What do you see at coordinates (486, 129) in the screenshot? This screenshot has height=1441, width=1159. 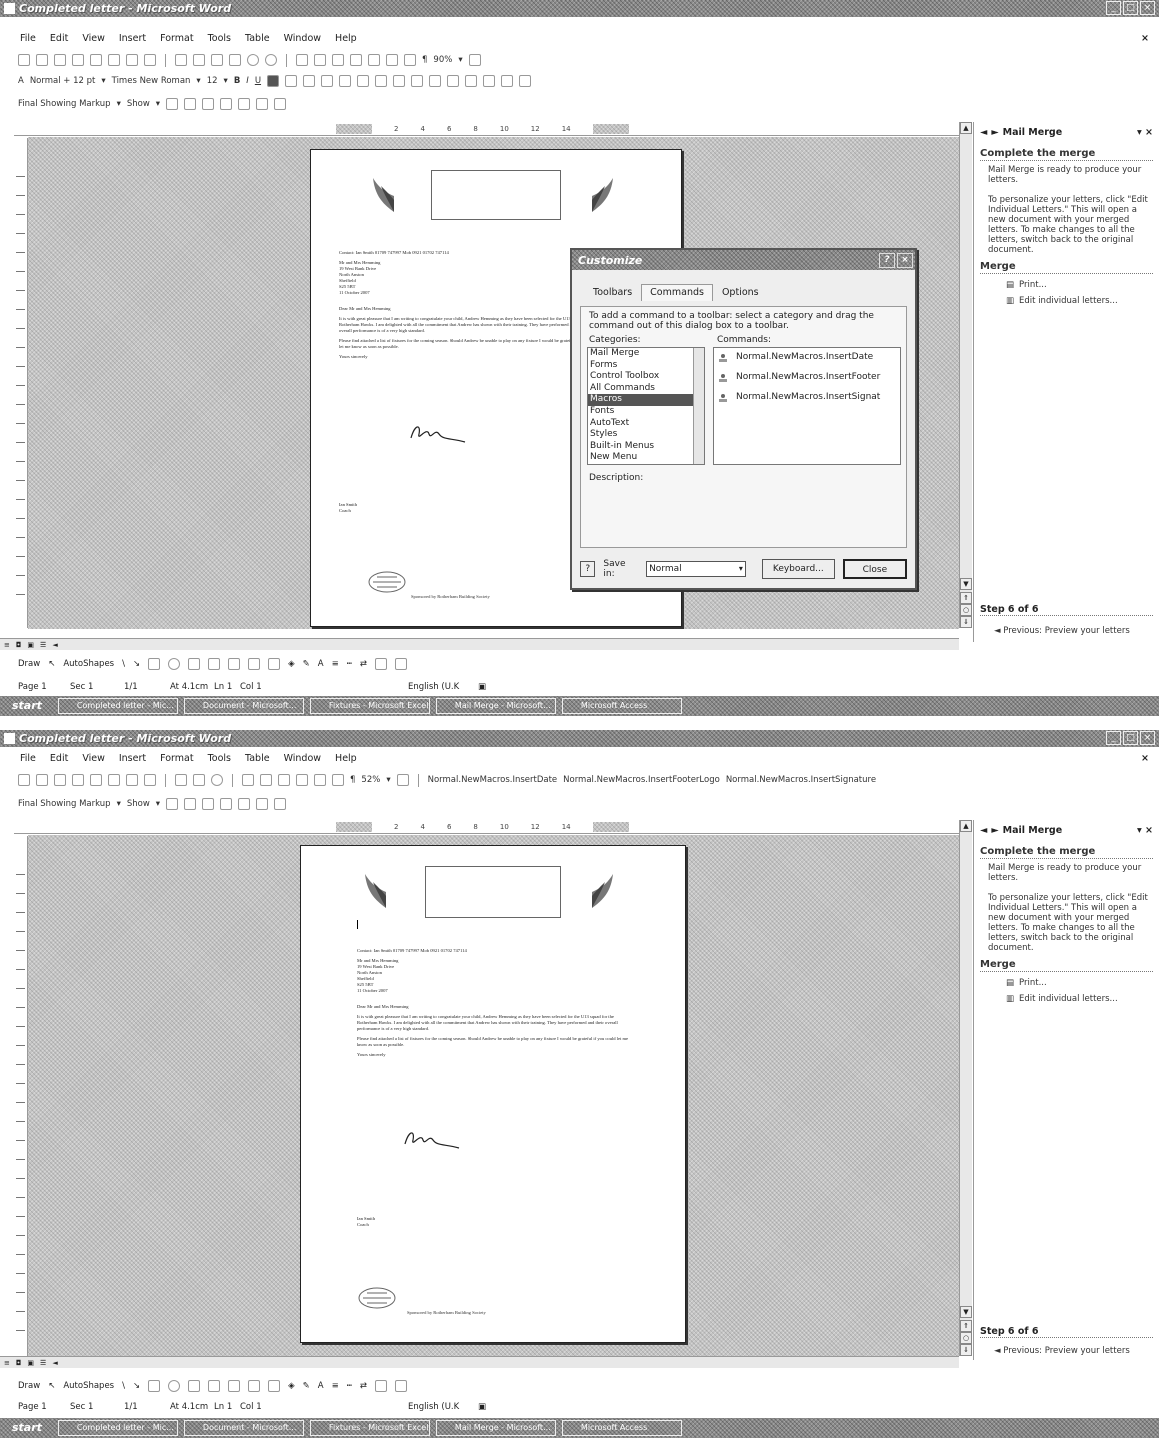 I see `horizontal-ruler: 2 4 6 8 10 12 14` at bounding box center [486, 129].